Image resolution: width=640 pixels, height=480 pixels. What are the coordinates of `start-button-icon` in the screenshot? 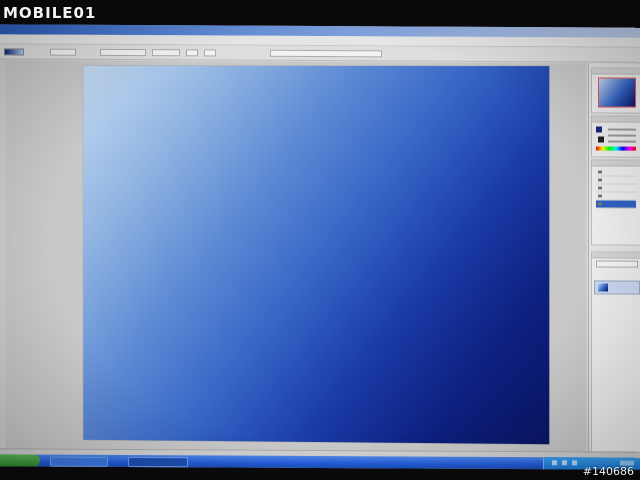 It's located at (20, 460).